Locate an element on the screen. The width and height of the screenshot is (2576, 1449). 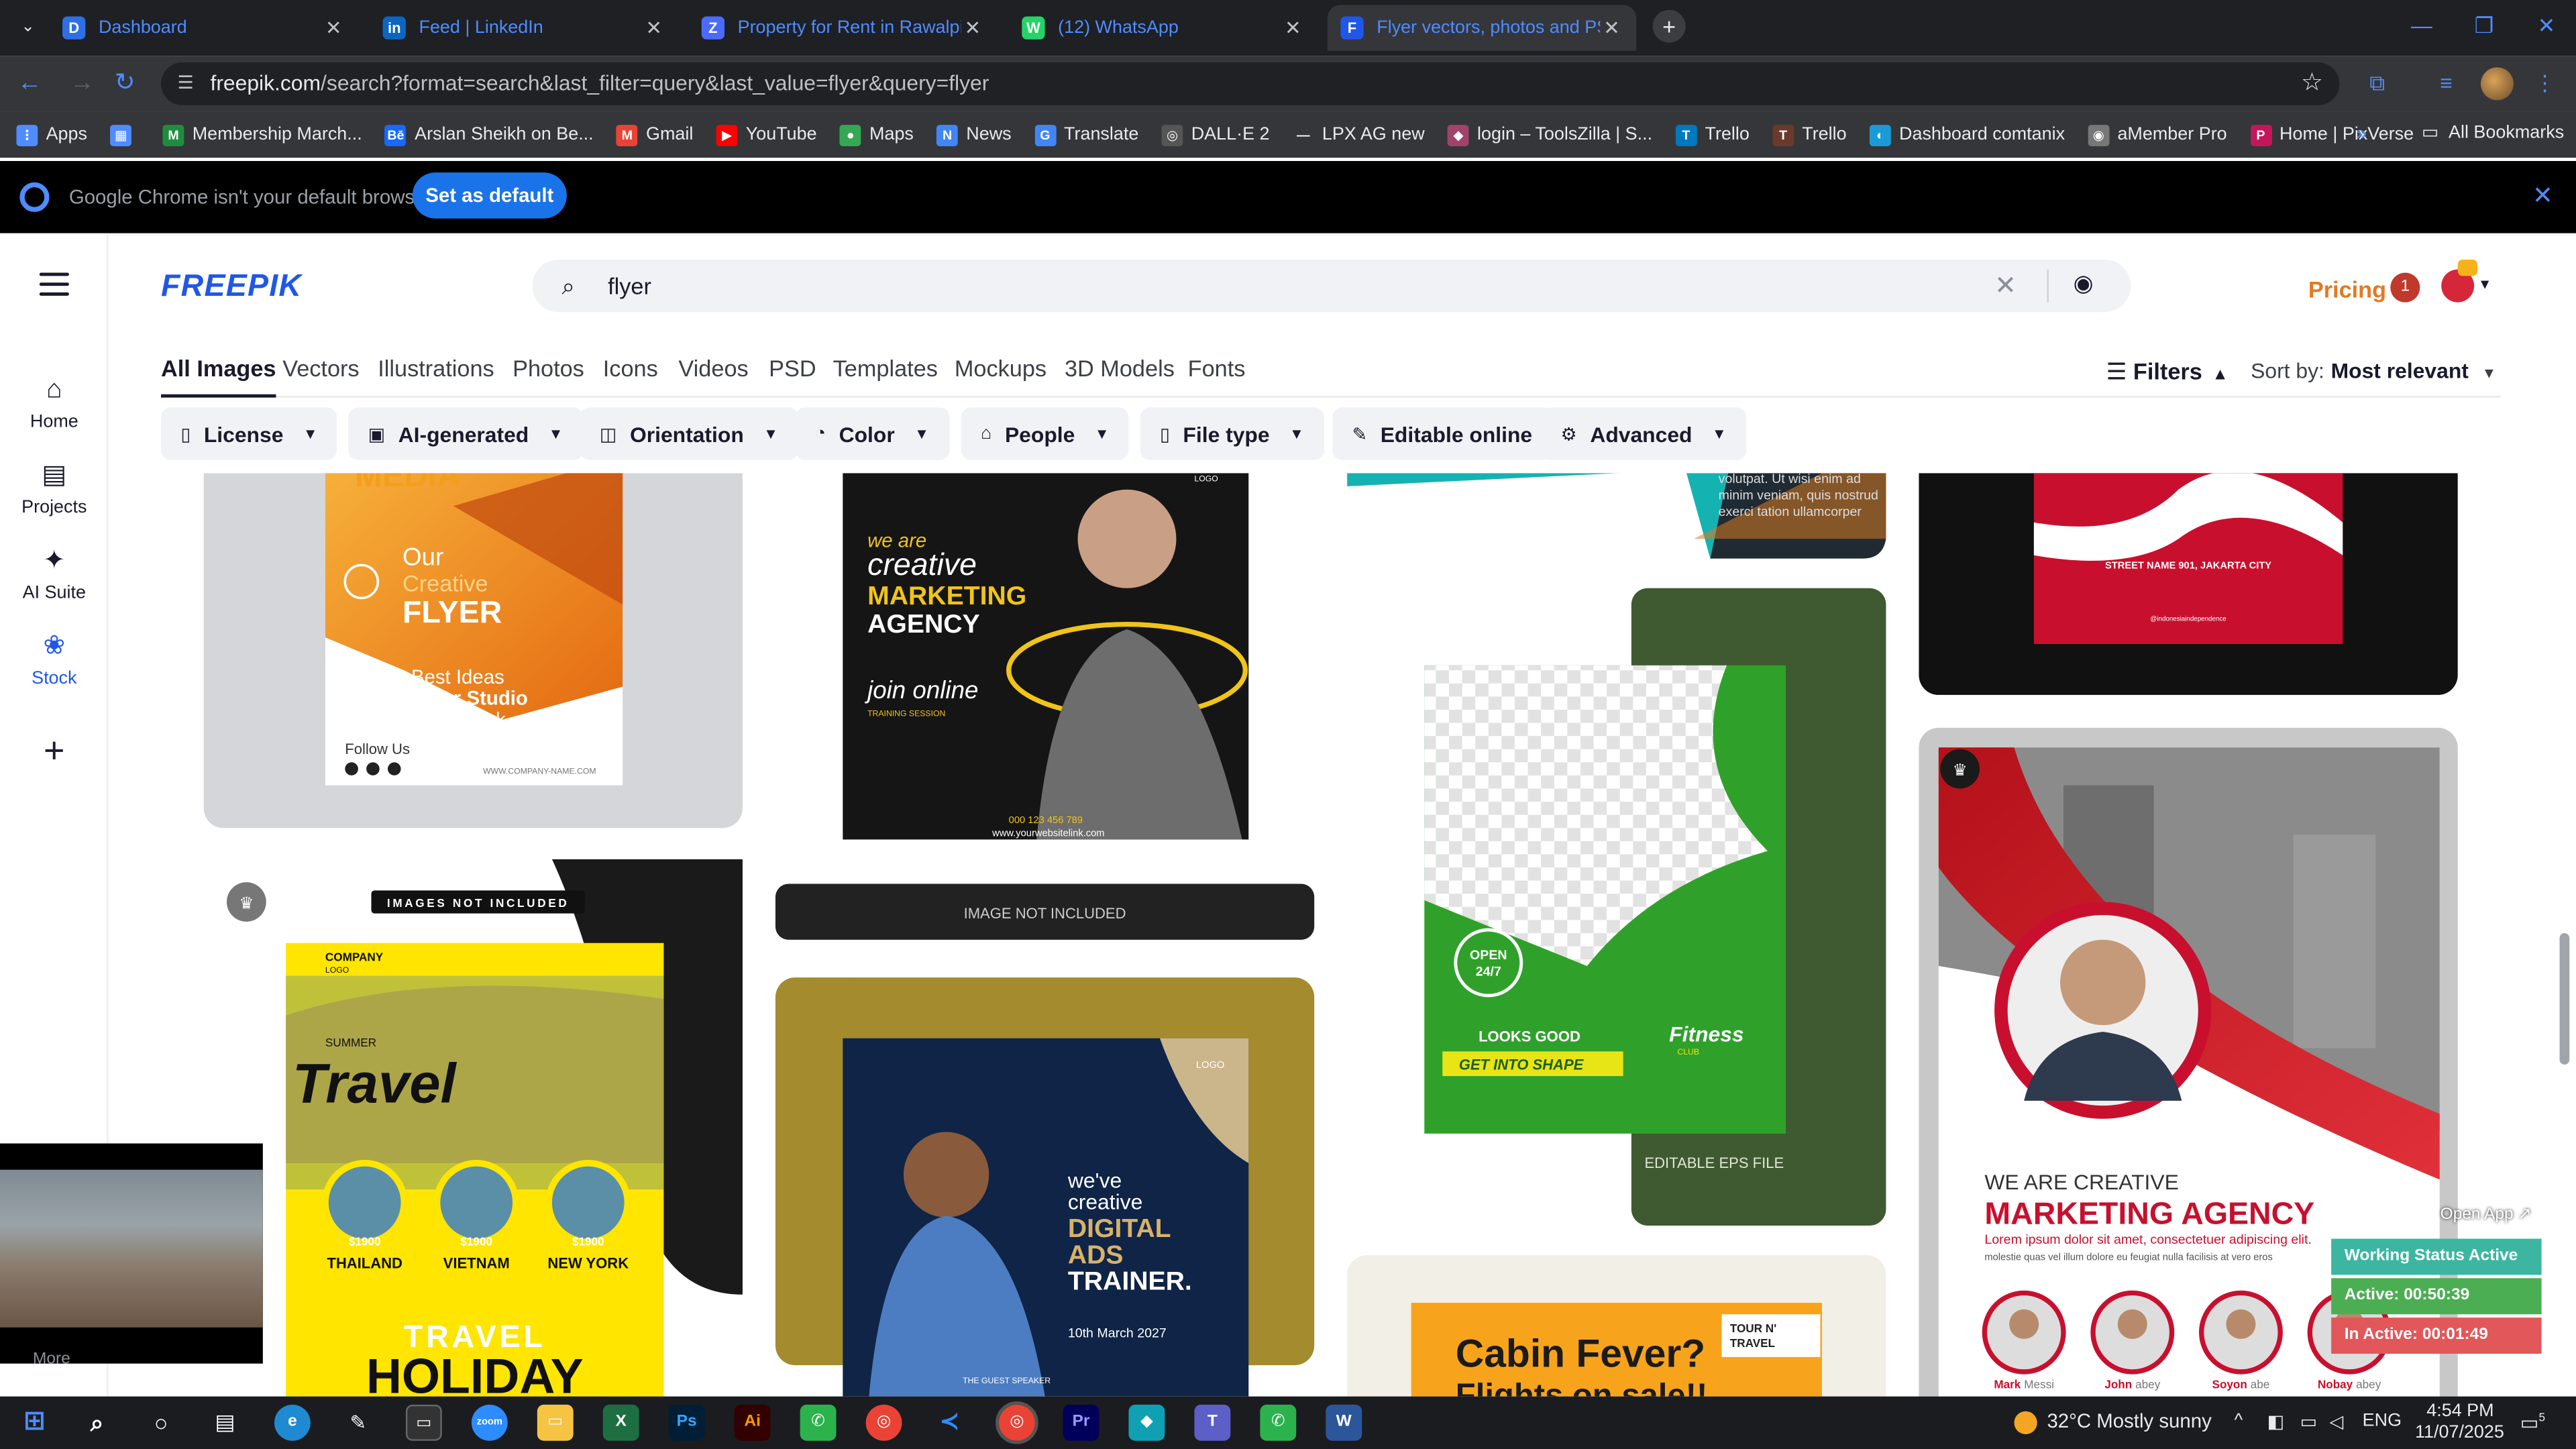
chrome-active-icon: ◎ is located at coordinates (1017, 1422).